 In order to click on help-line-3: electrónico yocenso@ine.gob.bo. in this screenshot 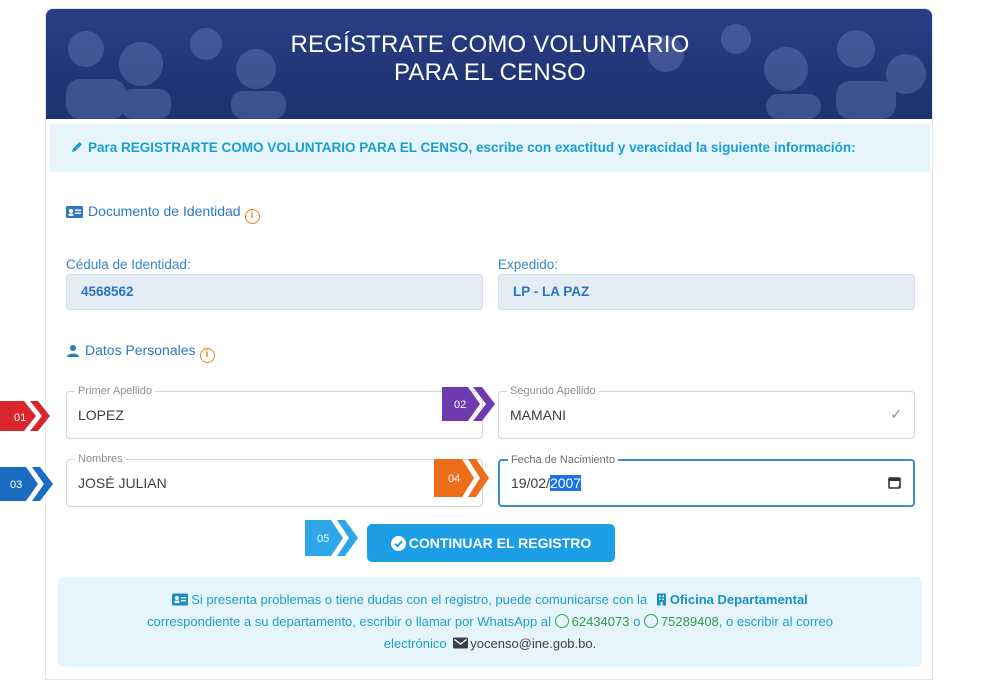, I will do `click(490, 644)`.